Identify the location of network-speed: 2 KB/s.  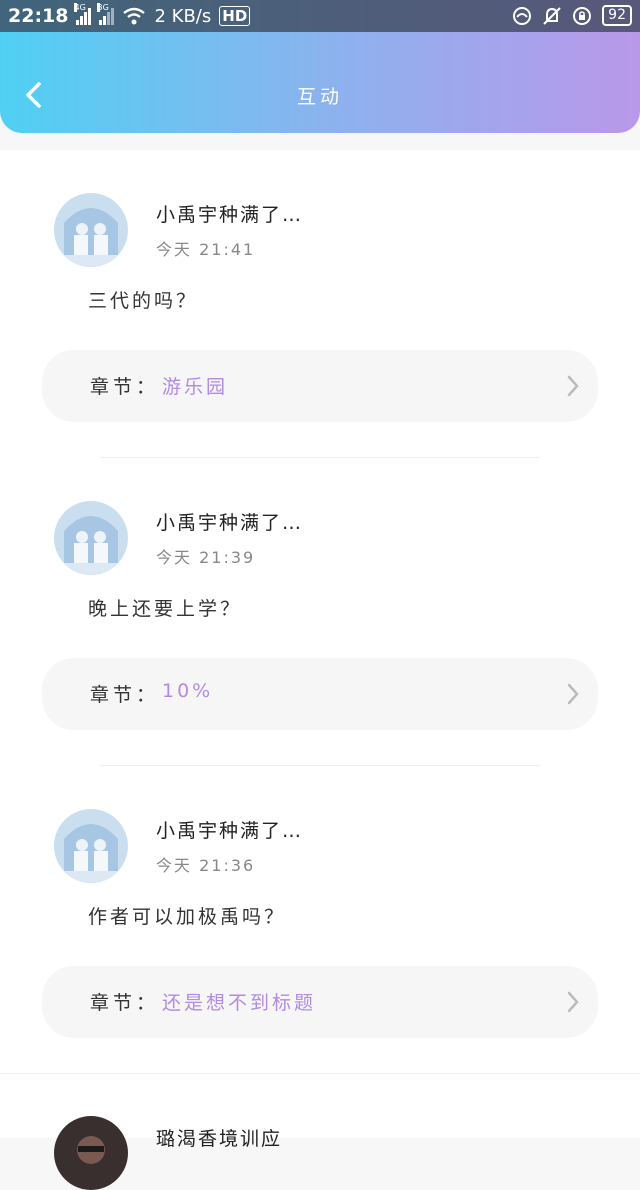
(183, 16).